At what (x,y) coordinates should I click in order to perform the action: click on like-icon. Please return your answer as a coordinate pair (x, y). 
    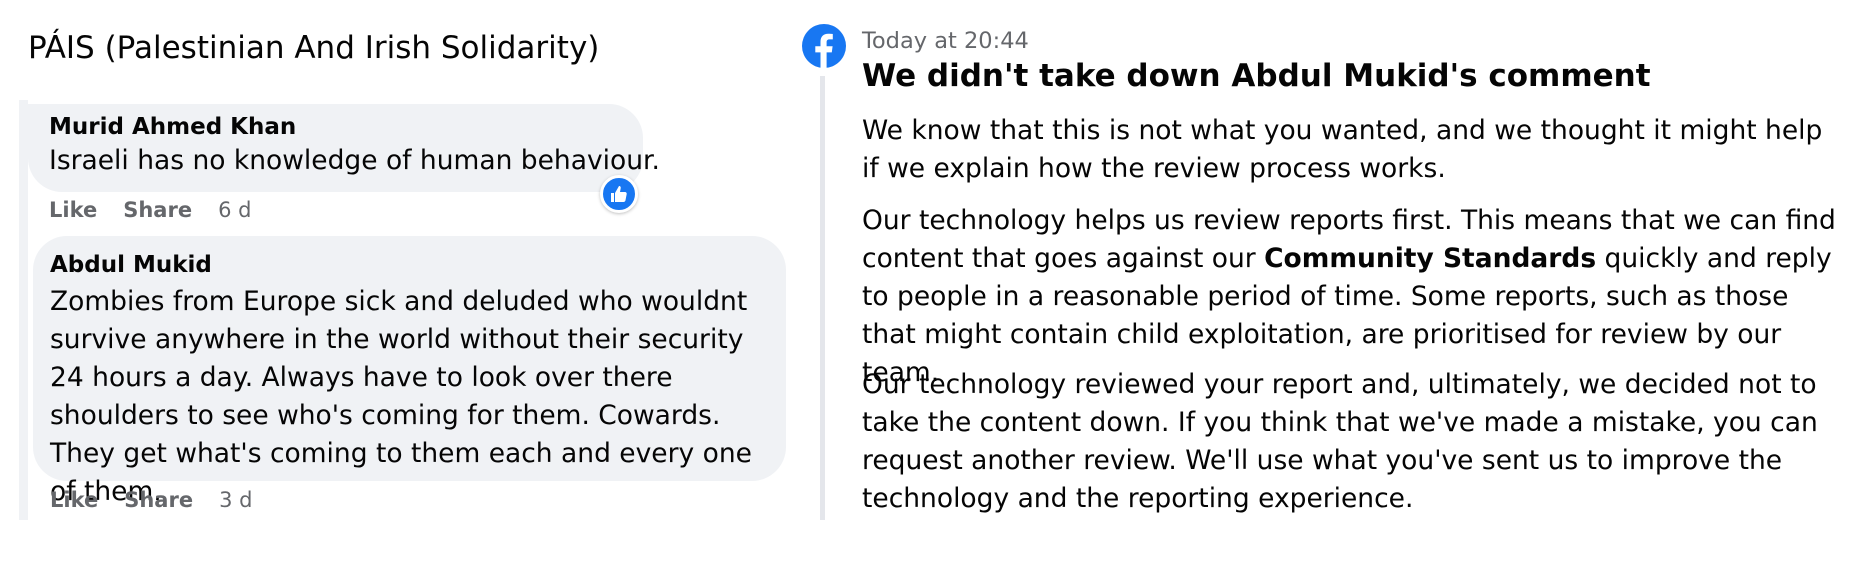
    Looking at the image, I should click on (619, 194).